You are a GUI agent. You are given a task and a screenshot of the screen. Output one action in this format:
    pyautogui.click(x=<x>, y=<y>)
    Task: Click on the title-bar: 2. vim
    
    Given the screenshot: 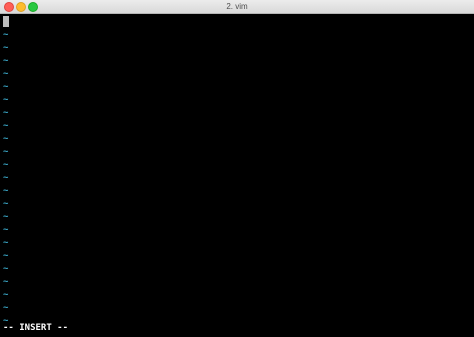 What is the action you would take?
    pyautogui.click(x=237, y=7)
    